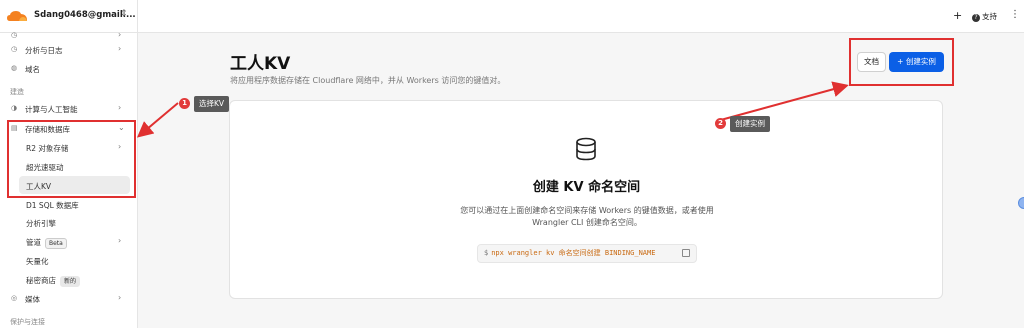  Describe the element at coordinates (68, 222) in the screenshot. I see `sidebar-item-analytics-engine: 分析引擎` at that location.